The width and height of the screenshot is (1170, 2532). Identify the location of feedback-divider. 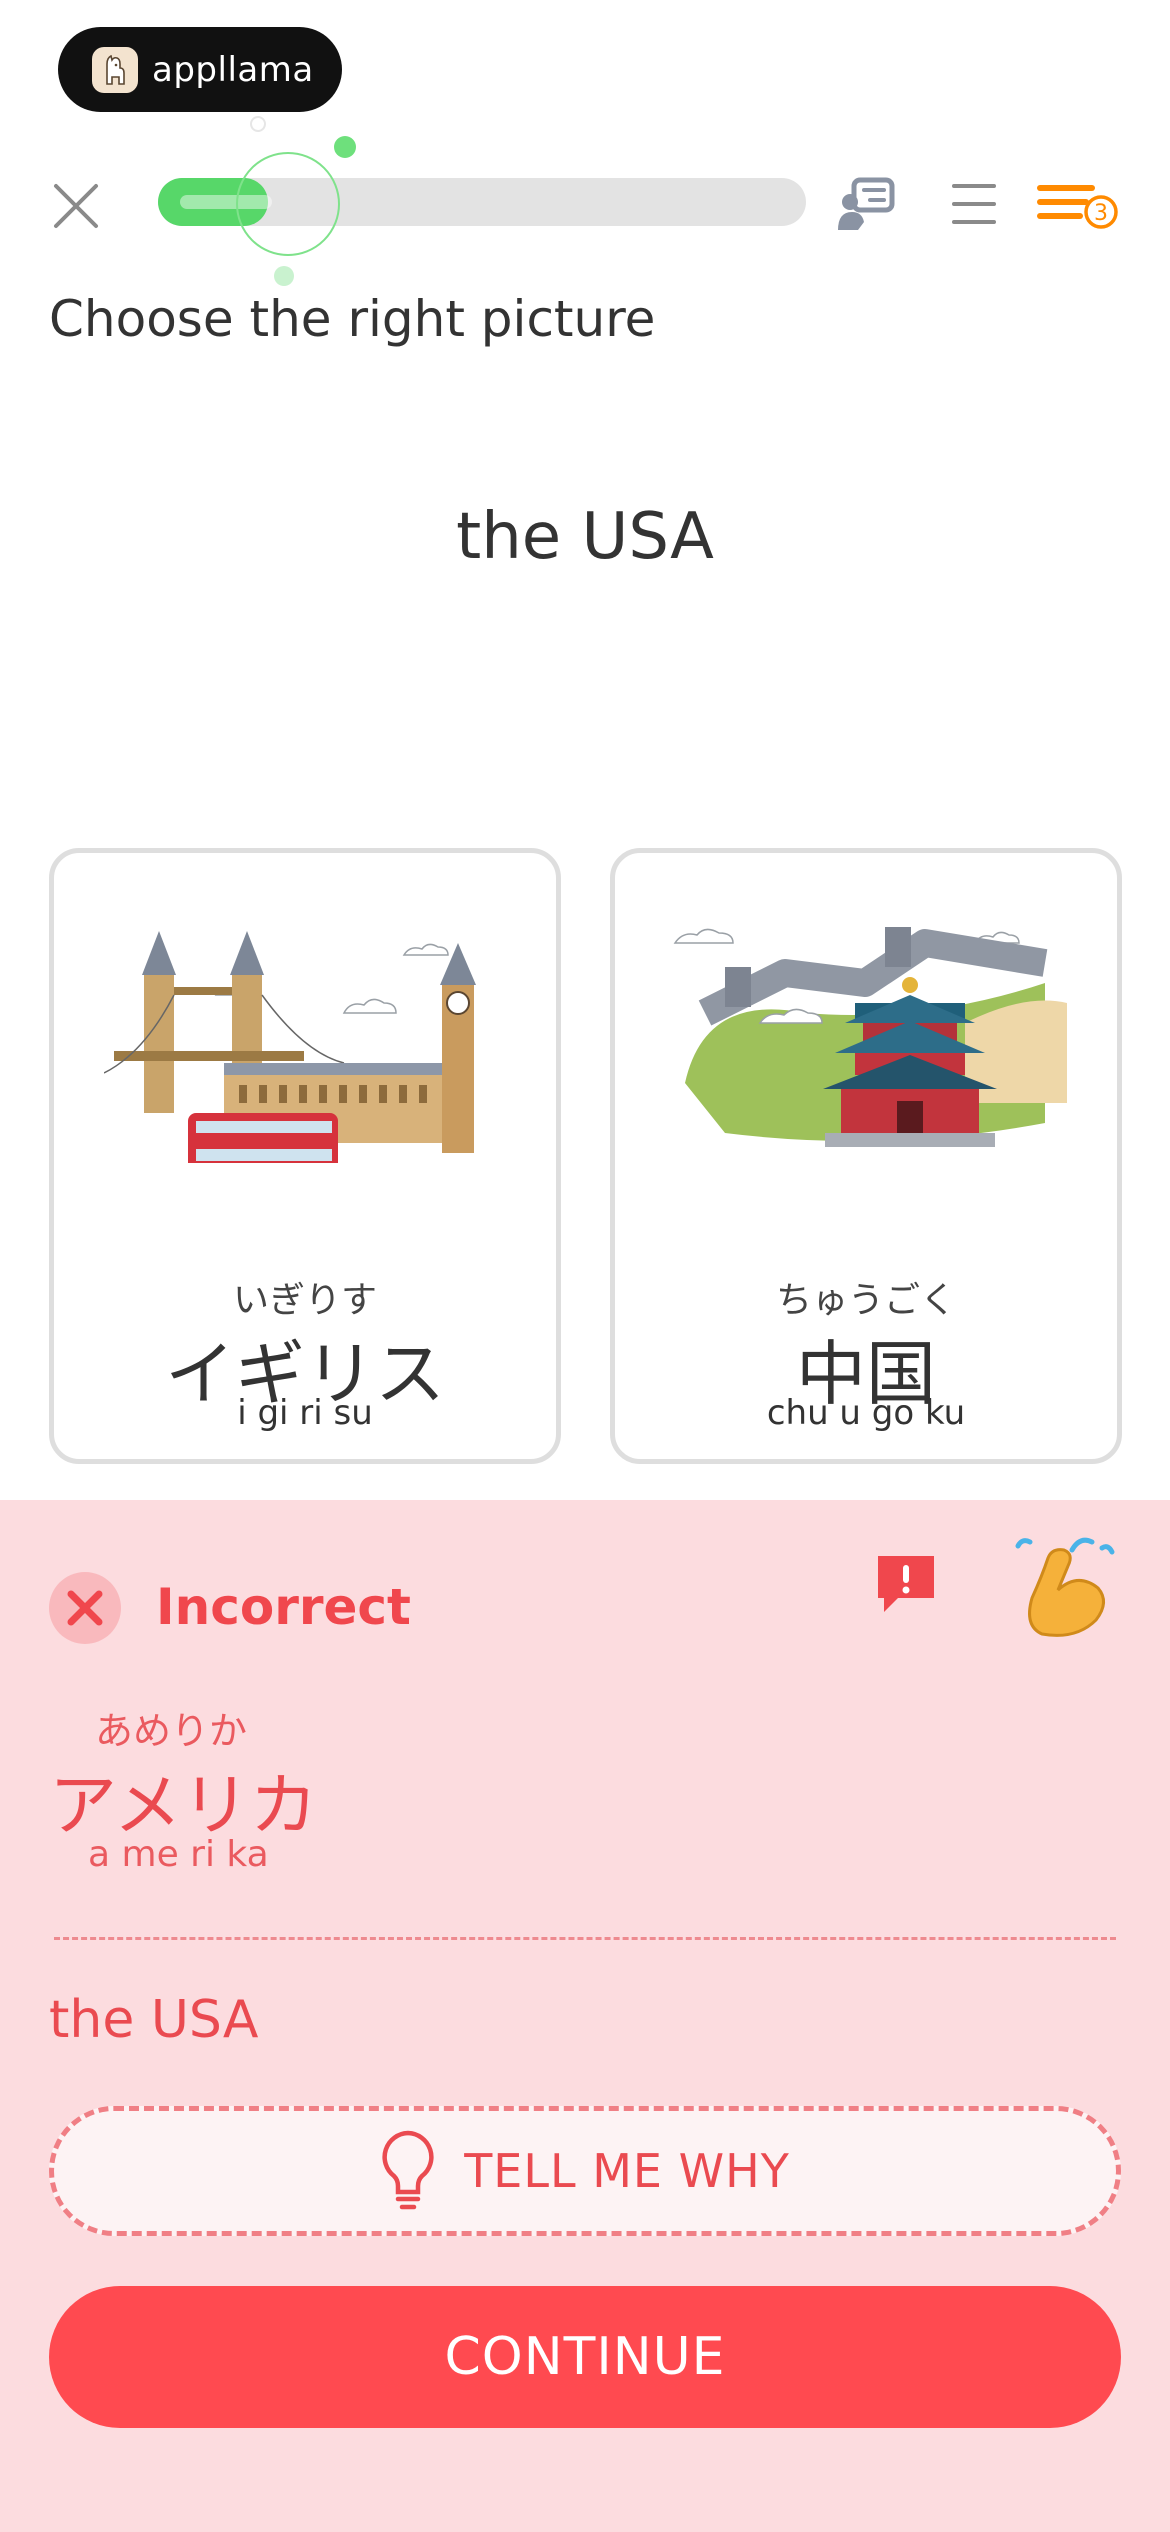
(585, 1938).